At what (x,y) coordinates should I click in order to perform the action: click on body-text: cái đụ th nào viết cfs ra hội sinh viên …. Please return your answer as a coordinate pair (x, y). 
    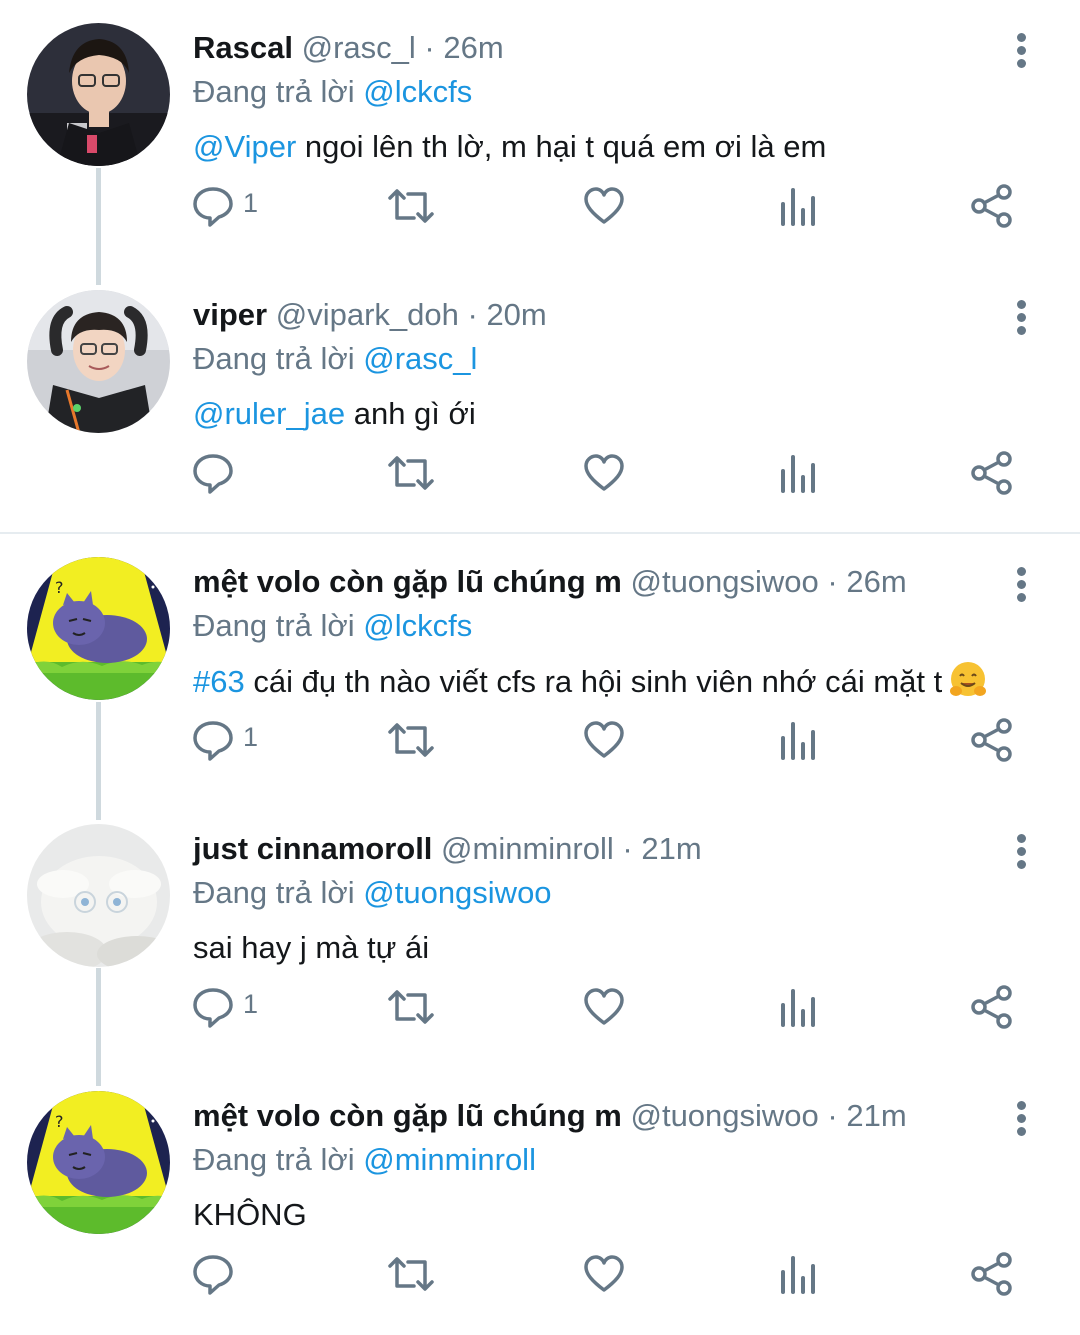
    Looking at the image, I should click on (593, 681).